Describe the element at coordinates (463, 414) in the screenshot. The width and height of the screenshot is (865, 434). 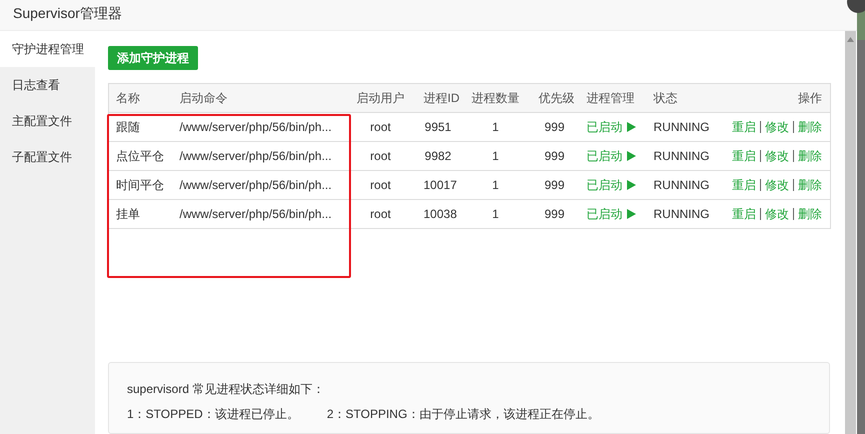
I see `info-text: 2：STOPPING：由于停止请求，该进程正在停止。` at that location.